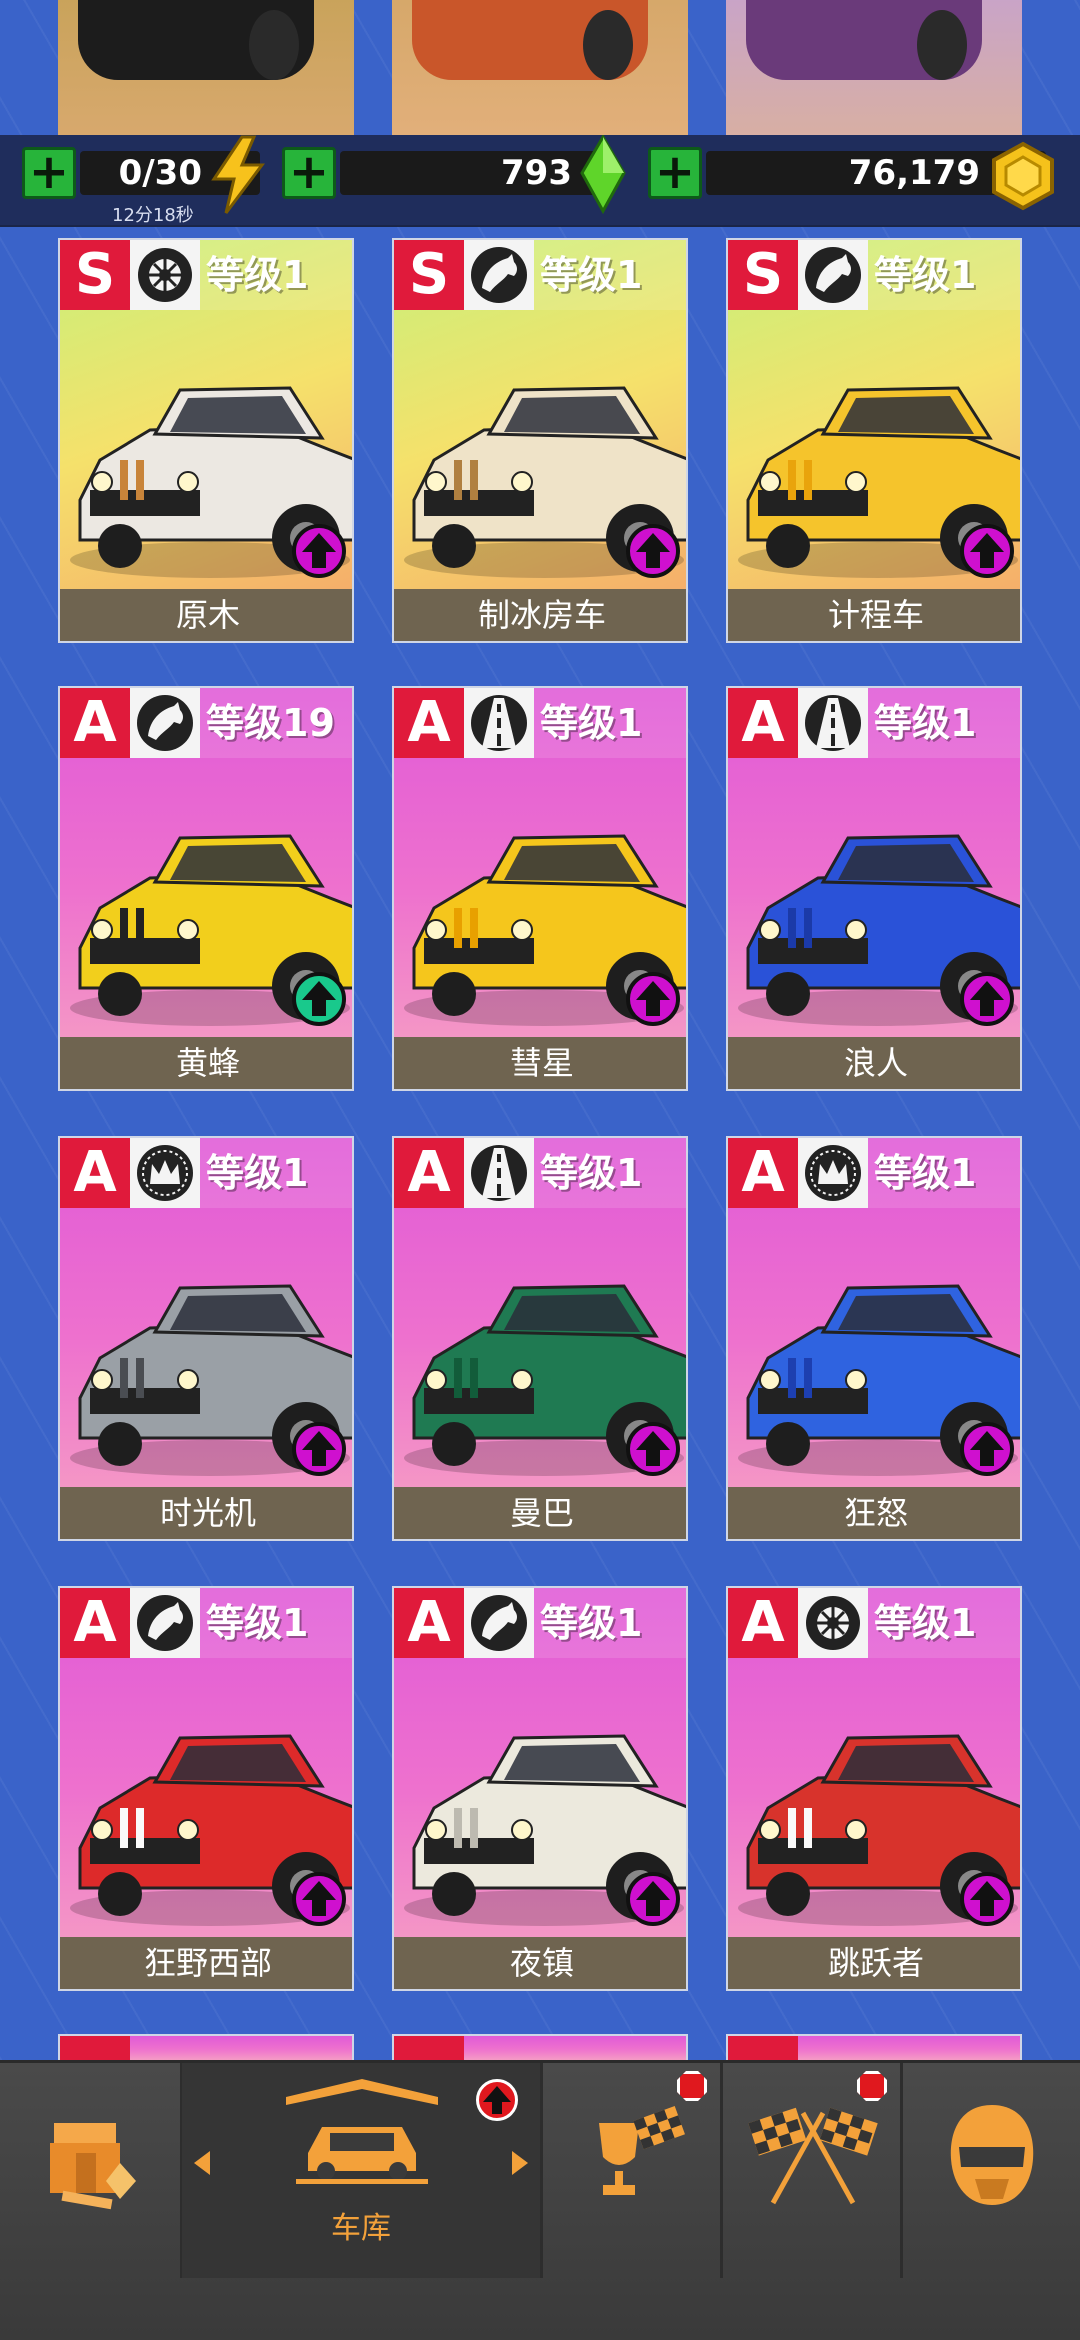 The image size is (1080, 2340). Describe the element at coordinates (497, 2100) in the screenshot. I see `garage-upgrade-badge` at that location.